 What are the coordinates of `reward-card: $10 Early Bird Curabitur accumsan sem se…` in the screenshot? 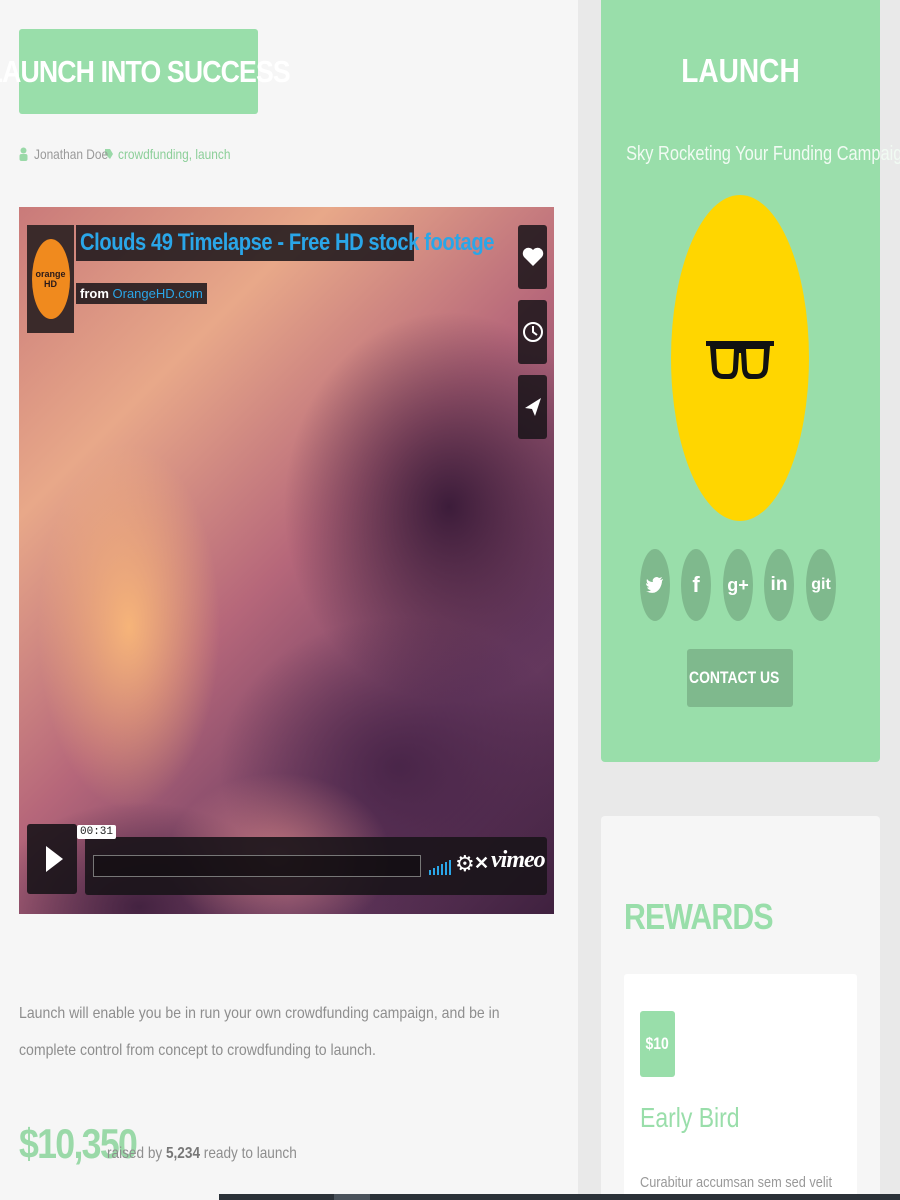 It's located at (740, 1087).